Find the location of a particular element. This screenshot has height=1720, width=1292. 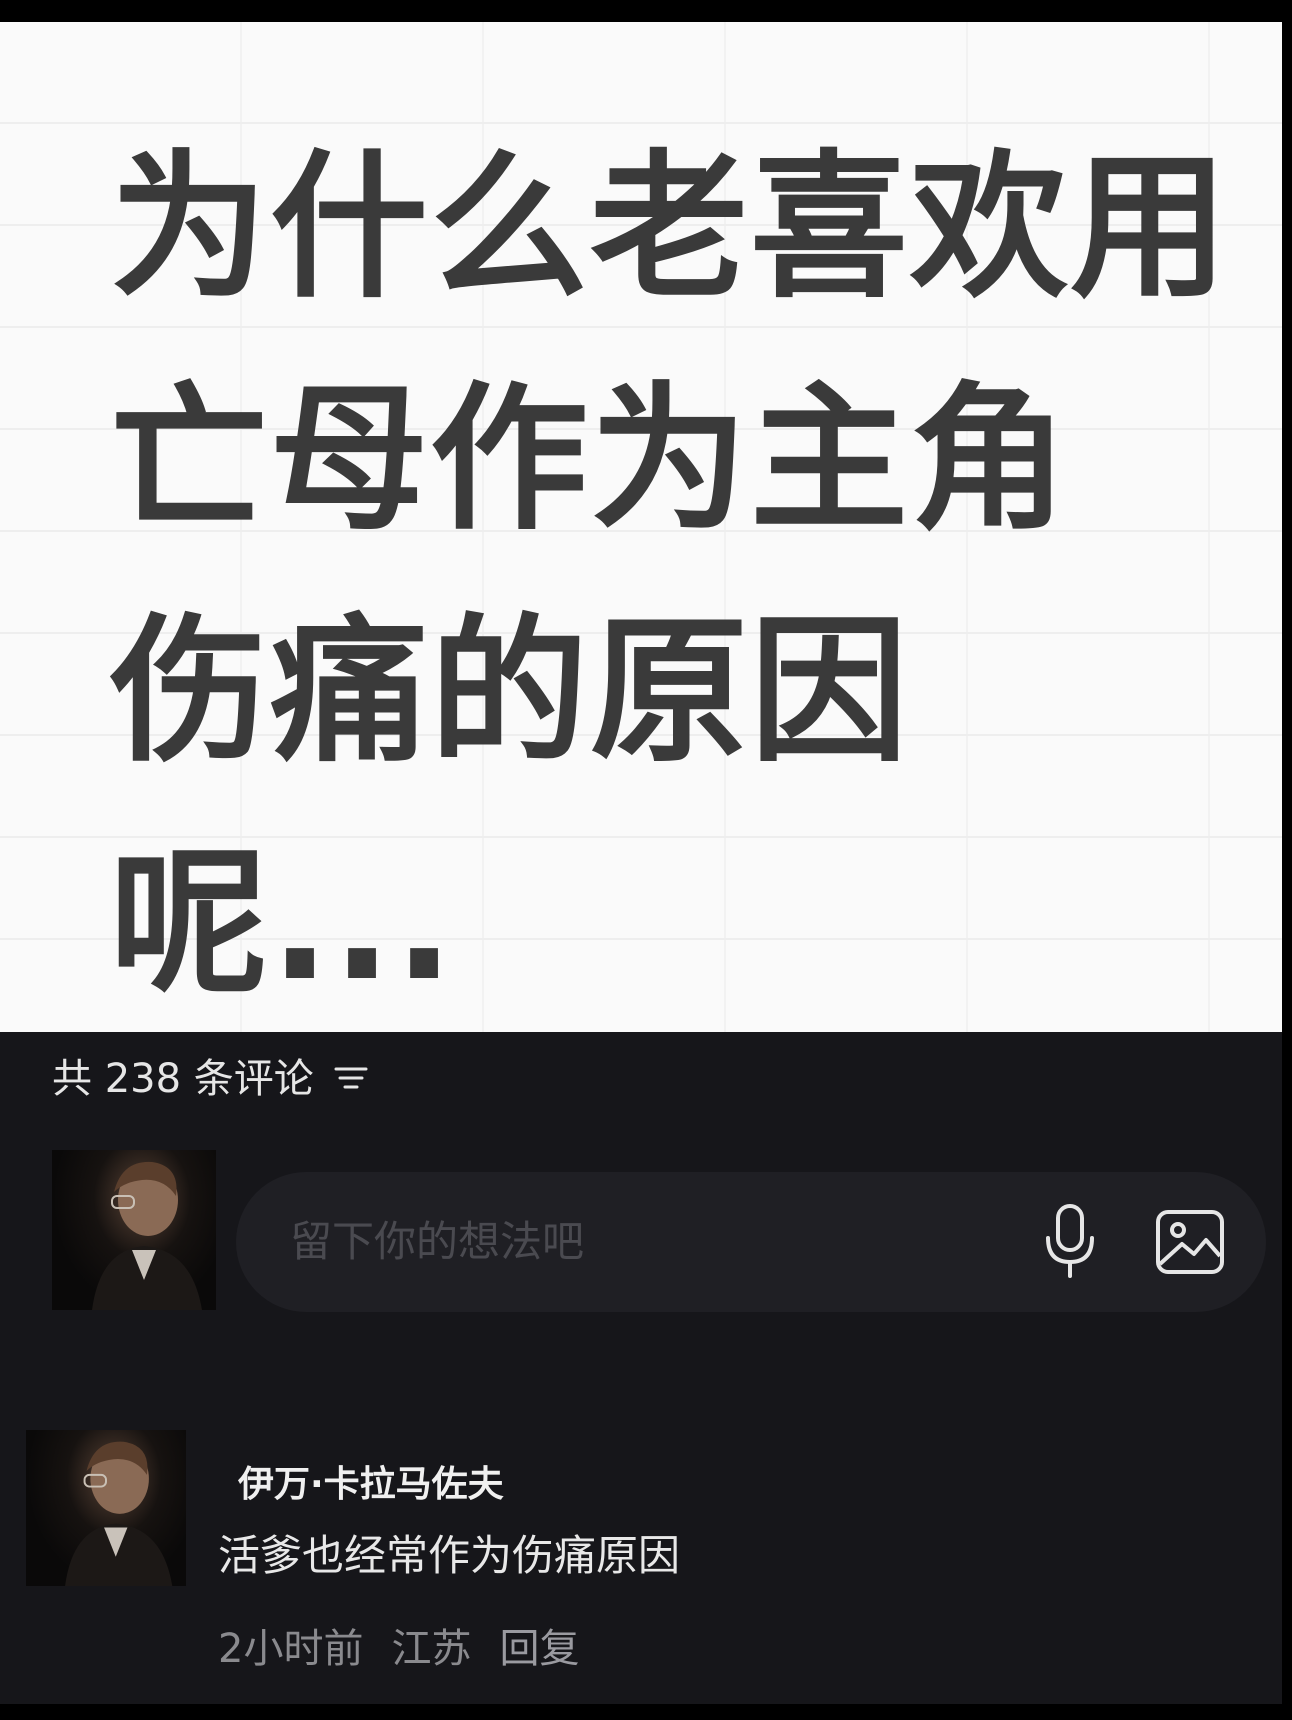

comment-count: 共 238 条评论 is located at coordinates (183, 1079).